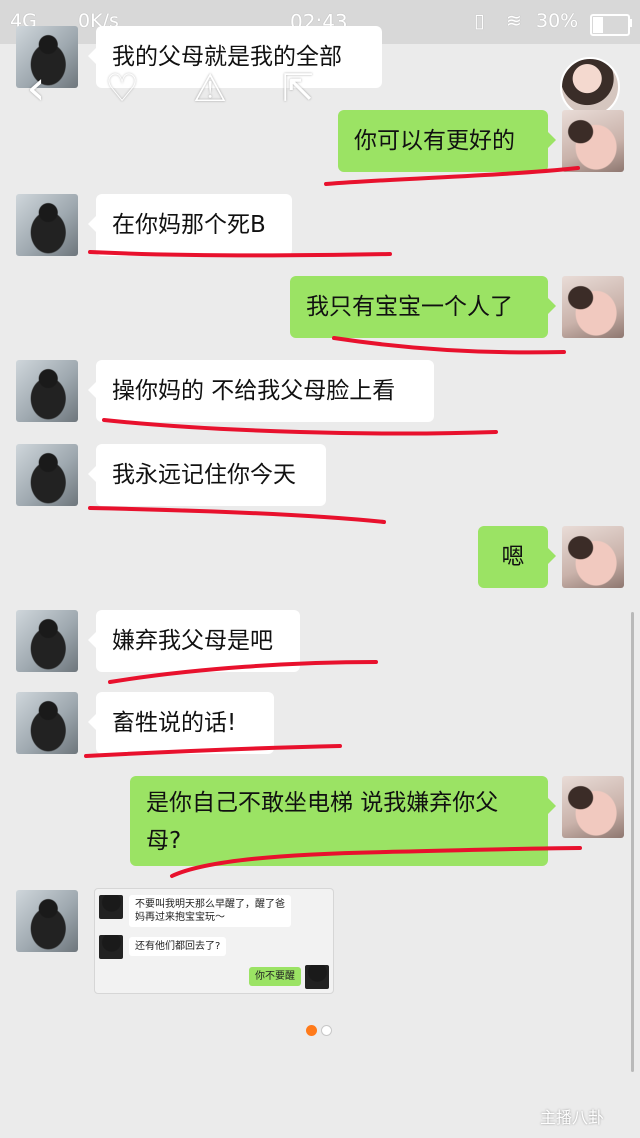 This screenshot has width=640, height=1138. Describe the element at coordinates (210, 911) in the screenshot. I see `mini-message: 不要叫我明天那么早醒了，醒了爸妈再过来抱宝宝玩～` at that location.